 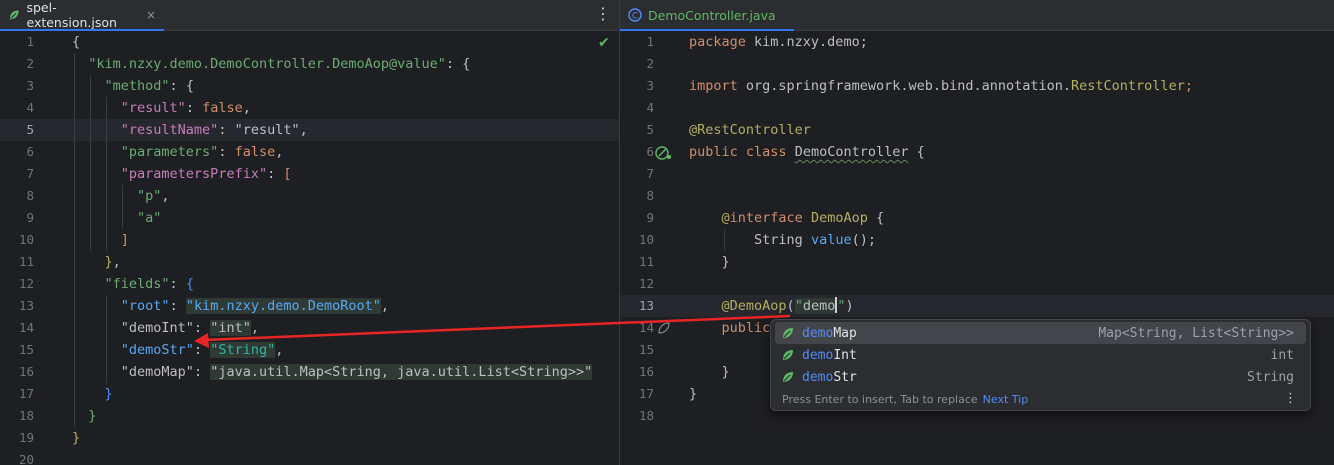 What do you see at coordinates (30, 217) in the screenshot?
I see `line-number: 9` at bounding box center [30, 217].